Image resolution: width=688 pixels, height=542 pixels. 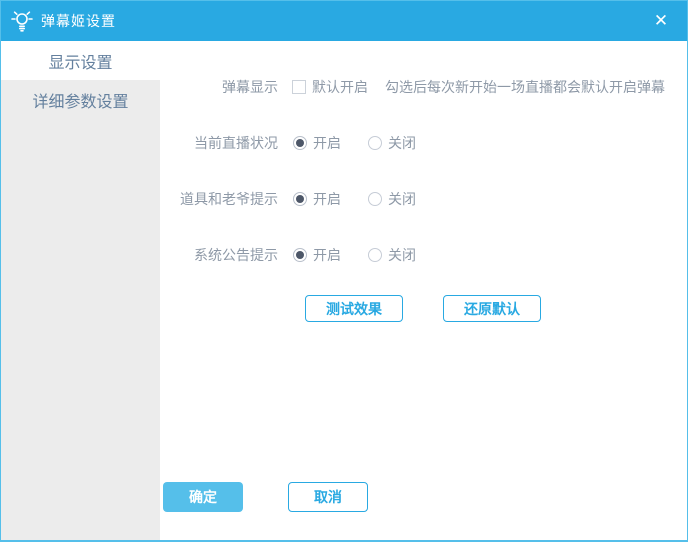 I want to click on lightbulb-icon, so click(x=22, y=21).